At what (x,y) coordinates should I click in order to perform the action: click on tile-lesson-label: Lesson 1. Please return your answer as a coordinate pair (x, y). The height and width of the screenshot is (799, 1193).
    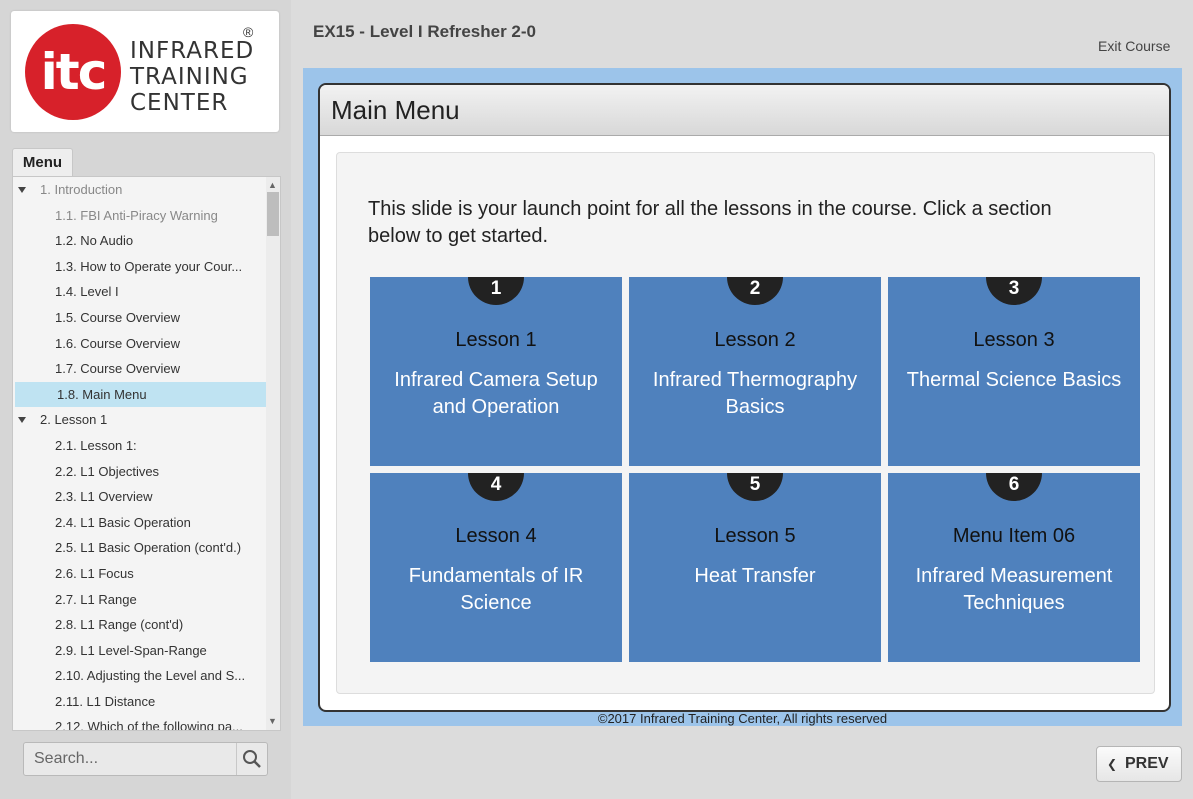
    Looking at the image, I should click on (496, 340).